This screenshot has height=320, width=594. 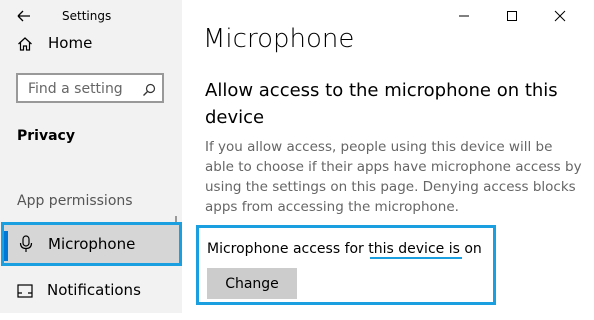 What do you see at coordinates (26, 244) in the screenshot?
I see `microphone-icon` at bounding box center [26, 244].